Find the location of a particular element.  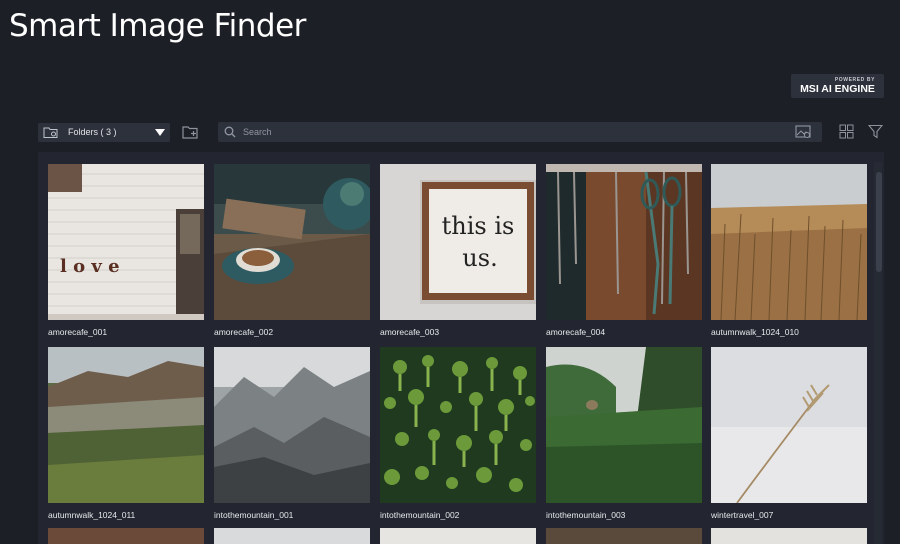

sign-text-line2: us. is located at coordinates (479, 258).